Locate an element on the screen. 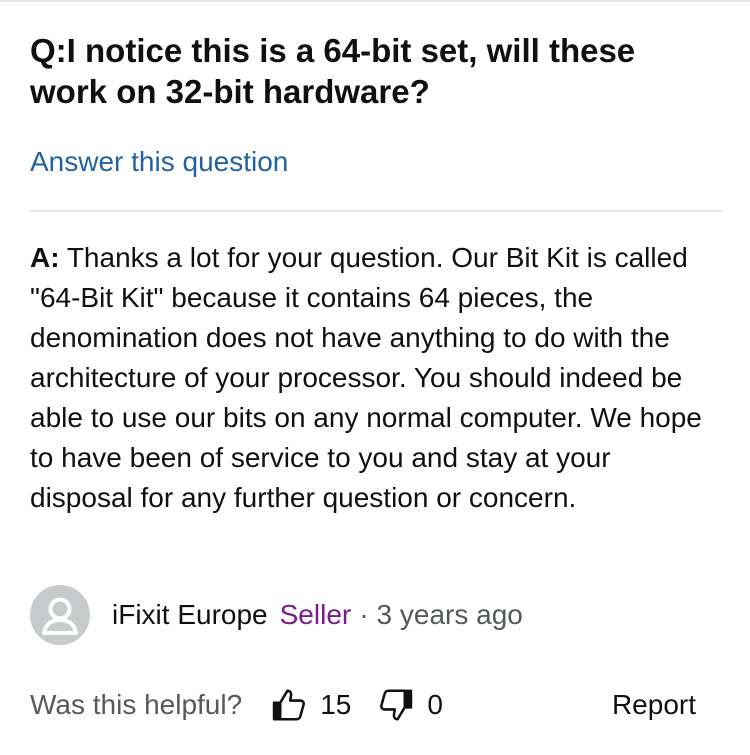 This screenshot has height=755, width=750. answer-time: 3 years ago is located at coordinates (449, 614).